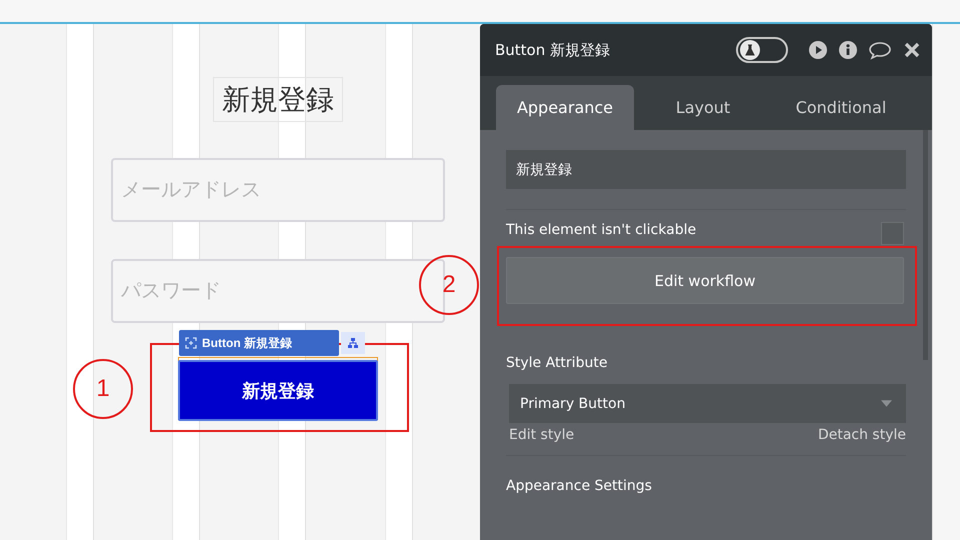 This screenshot has width=960, height=540. What do you see at coordinates (703, 107) in the screenshot?
I see `panel-tab: Layout` at bounding box center [703, 107].